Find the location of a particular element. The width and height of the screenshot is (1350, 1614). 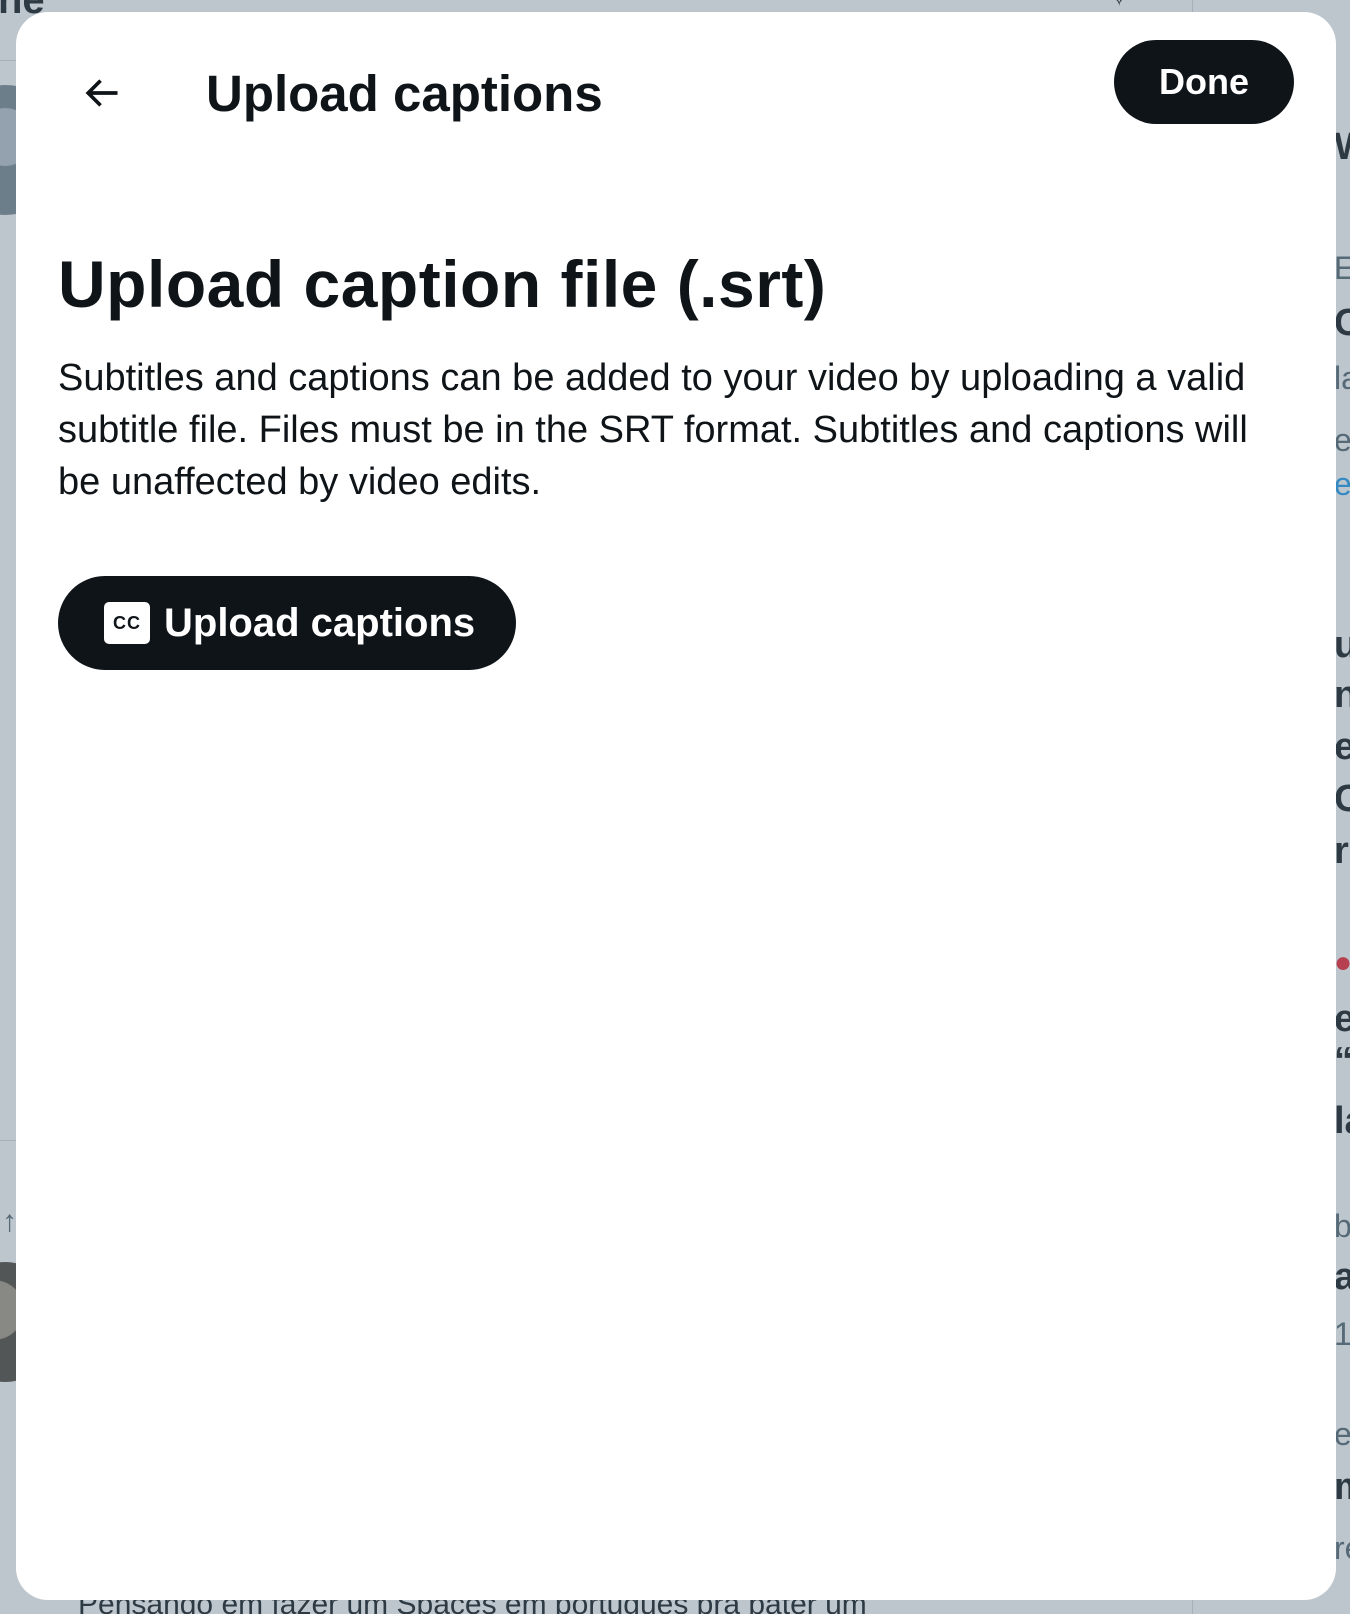

section-heading: Upload caption file (.srt) is located at coordinates (442, 284).